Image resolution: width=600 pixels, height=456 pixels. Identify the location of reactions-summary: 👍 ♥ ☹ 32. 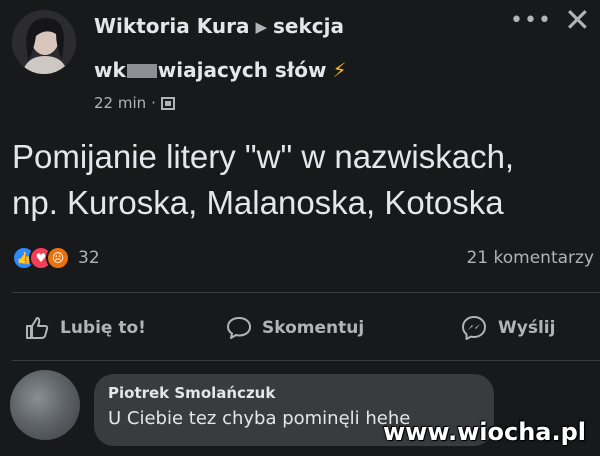
(56, 258).